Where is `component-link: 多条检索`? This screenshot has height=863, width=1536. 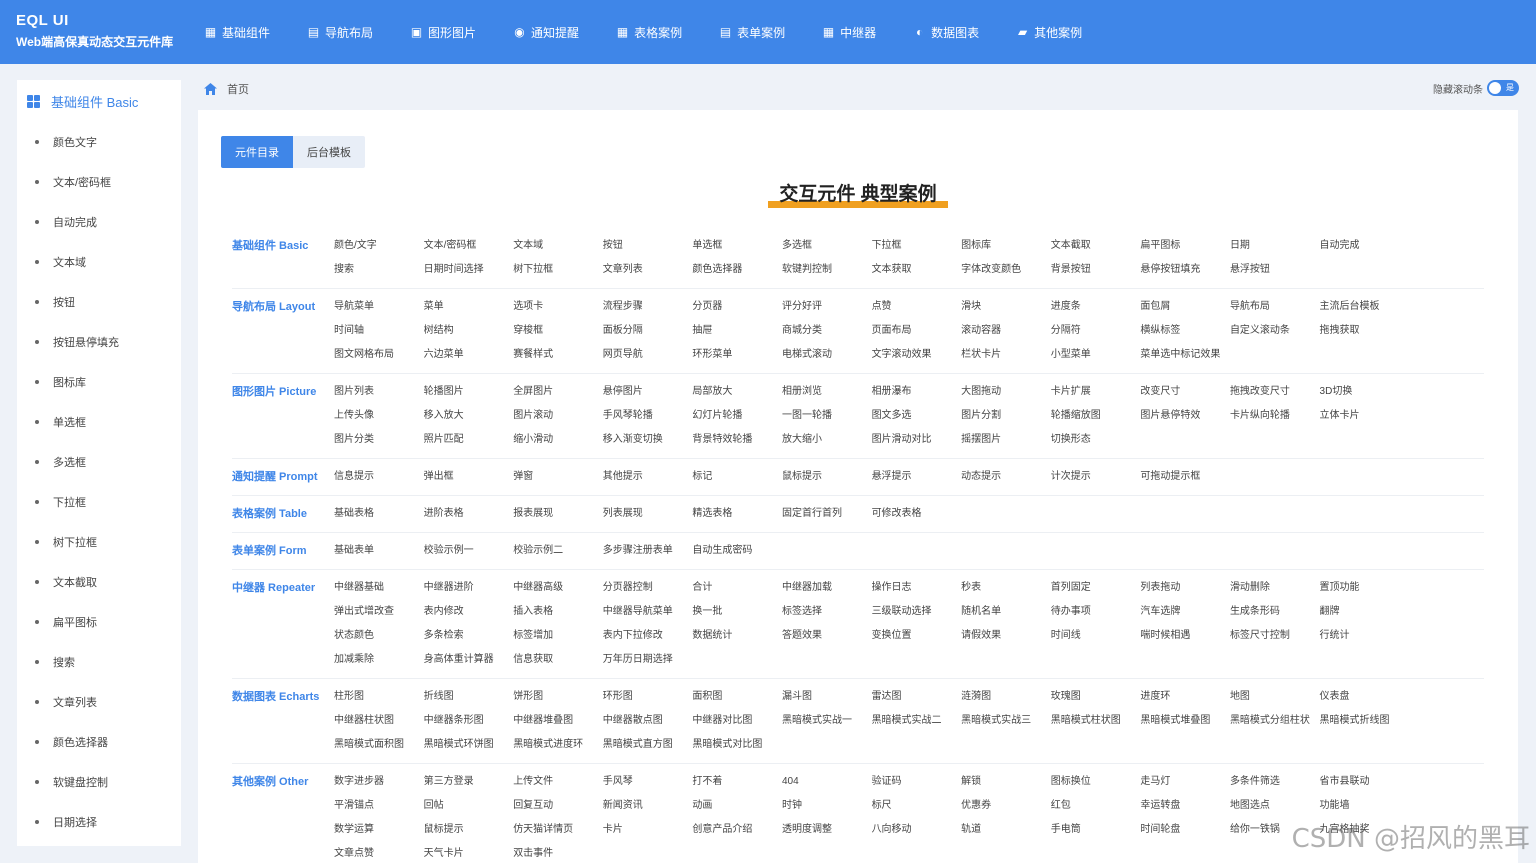
component-link: 多条检索 is located at coordinates (469, 636).